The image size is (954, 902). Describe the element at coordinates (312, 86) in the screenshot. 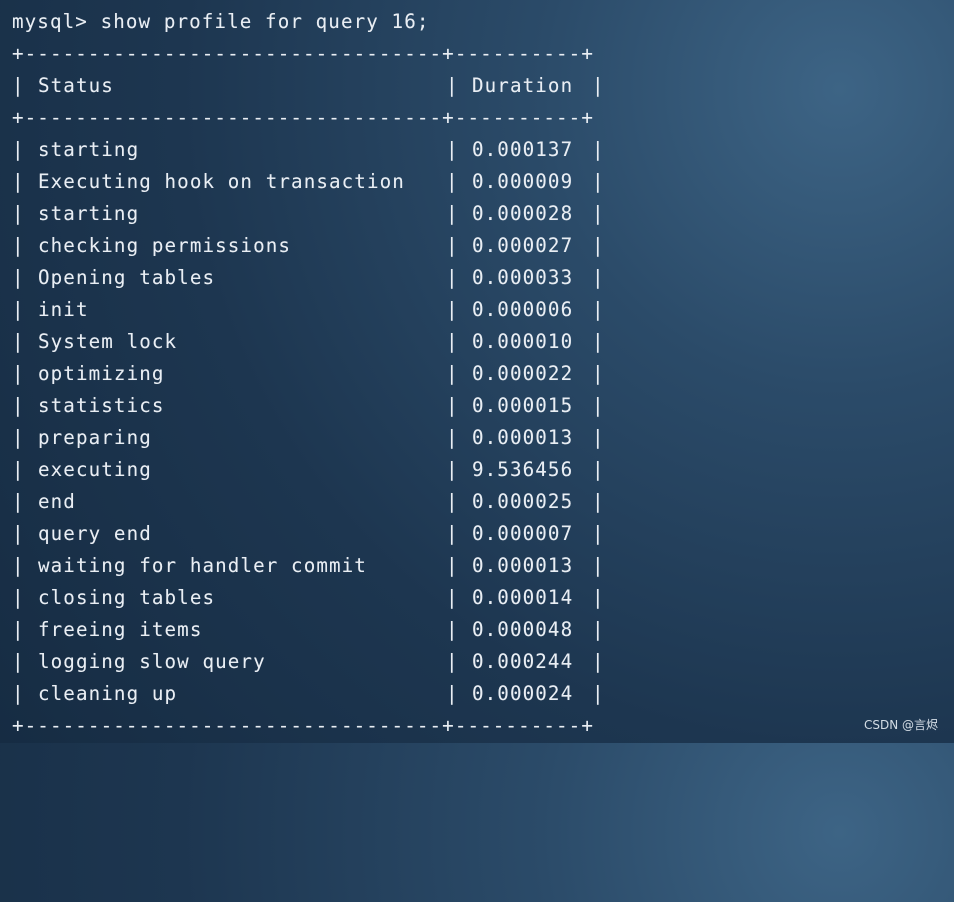

I see `table-header-row: | Status | Duration |` at that location.